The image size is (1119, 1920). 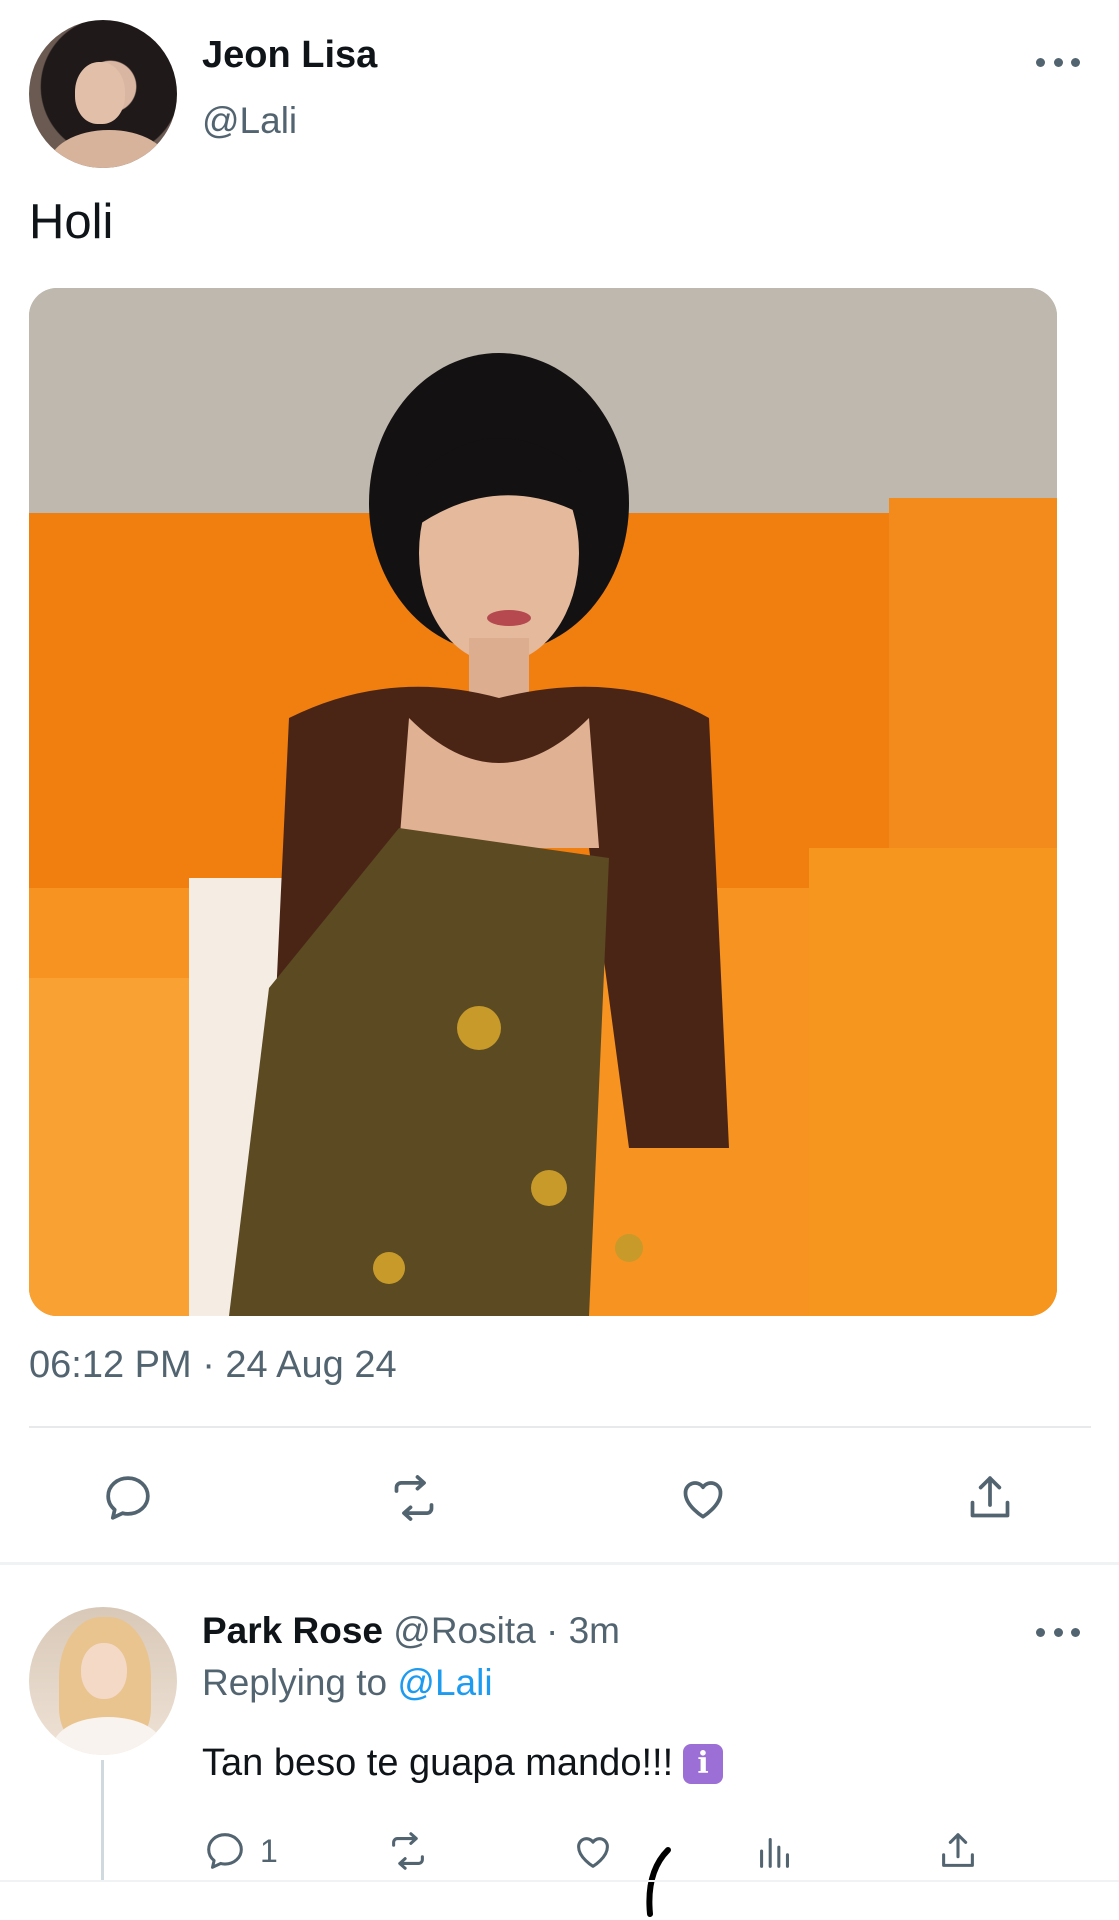 I want to click on reply-share-button, so click(x=958, y=1851).